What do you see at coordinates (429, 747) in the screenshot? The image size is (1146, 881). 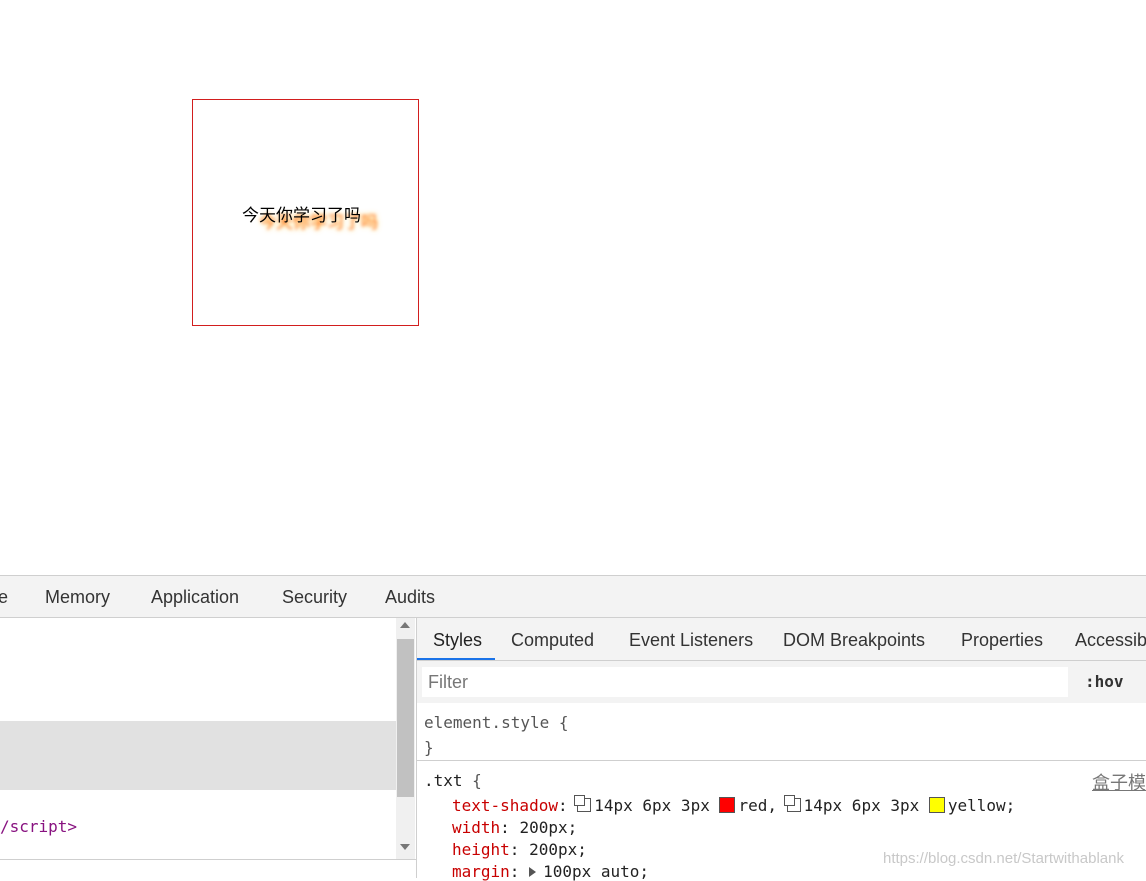 I see `element-style-close-brace: }` at bounding box center [429, 747].